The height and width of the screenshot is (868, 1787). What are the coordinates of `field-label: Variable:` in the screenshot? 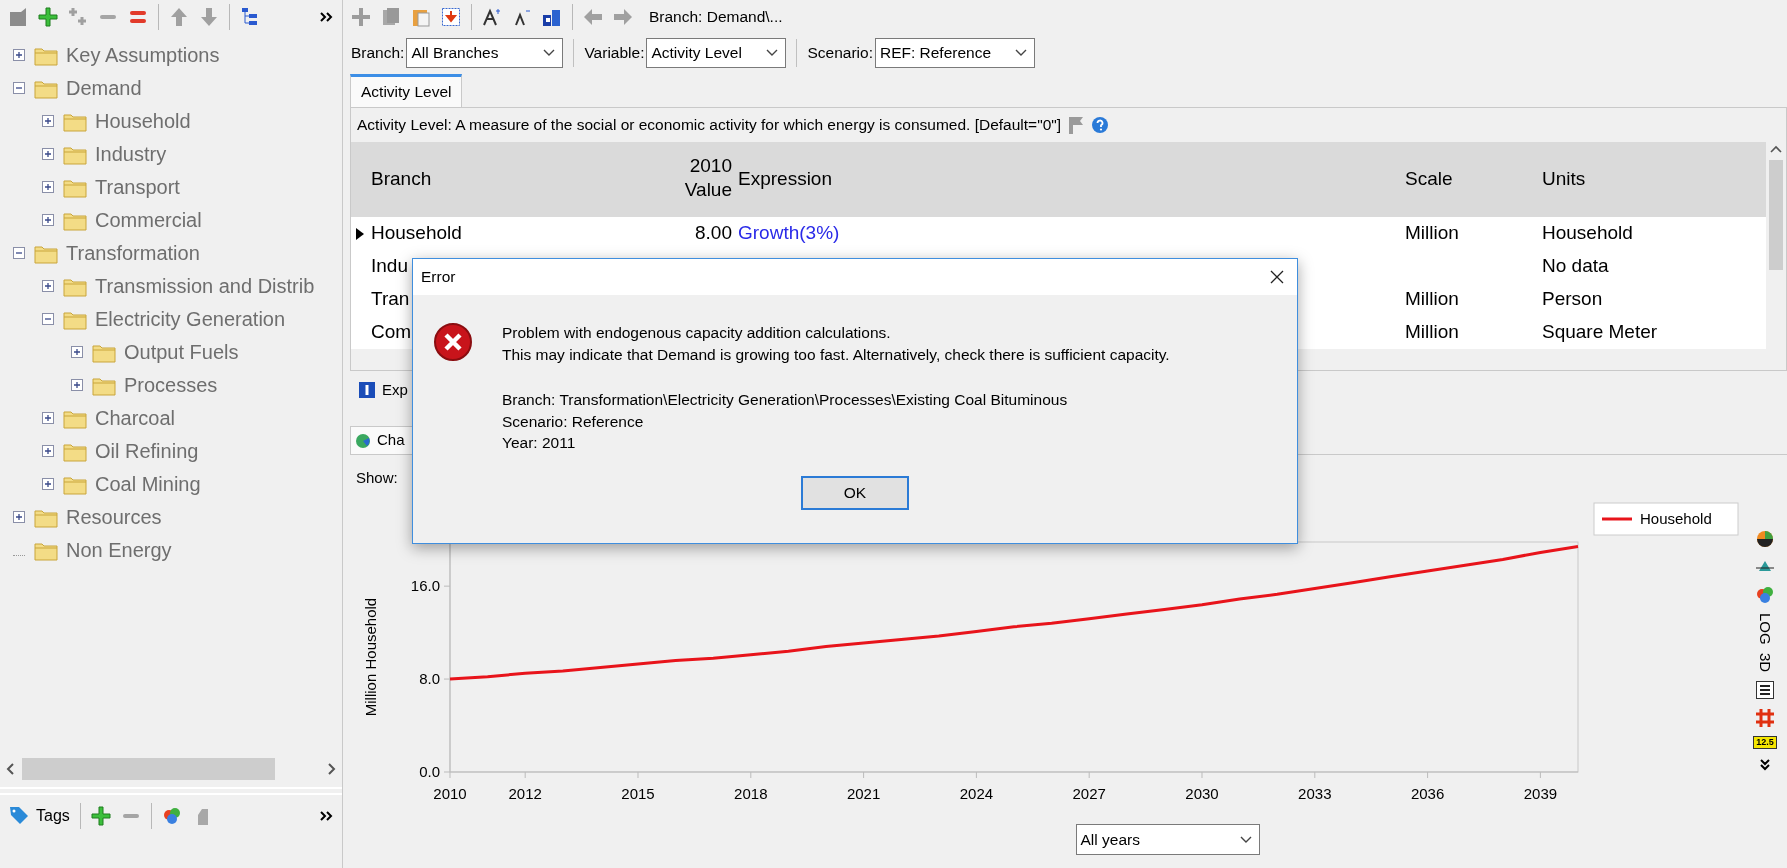 It's located at (614, 53).